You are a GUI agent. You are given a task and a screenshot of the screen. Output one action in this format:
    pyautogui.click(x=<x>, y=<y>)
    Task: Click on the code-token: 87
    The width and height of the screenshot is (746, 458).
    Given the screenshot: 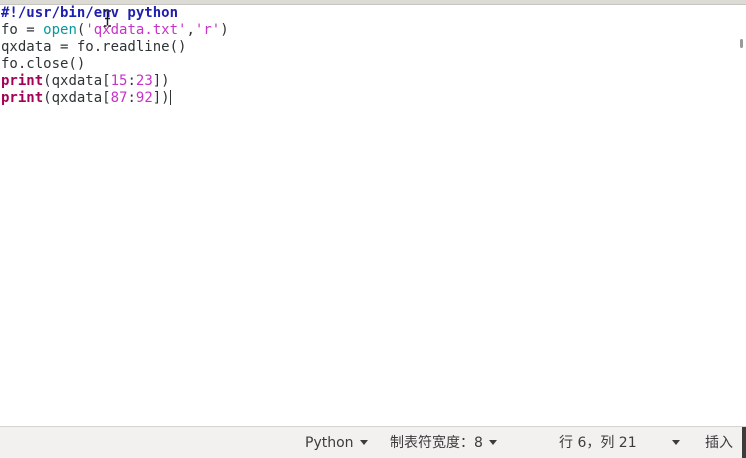 What is the action you would take?
    pyautogui.click(x=119, y=98)
    